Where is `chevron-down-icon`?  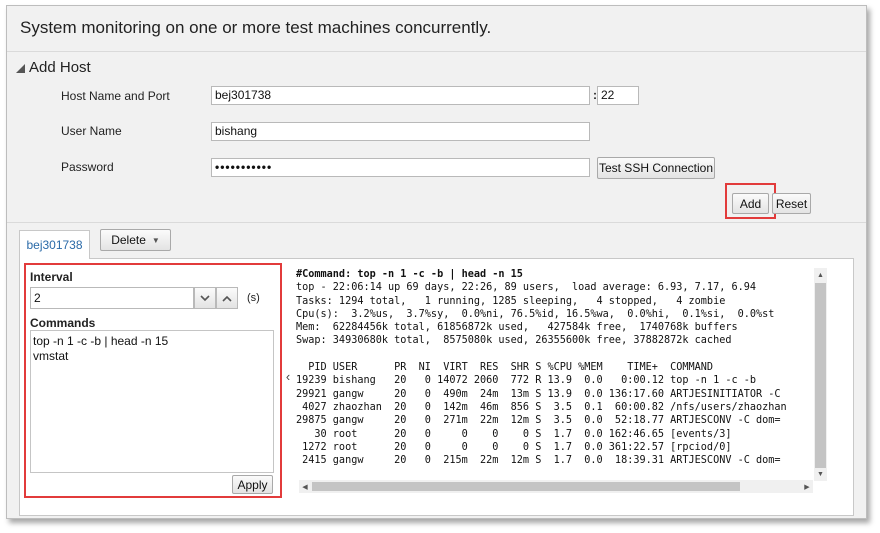 chevron-down-icon is located at coordinates (205, 297).